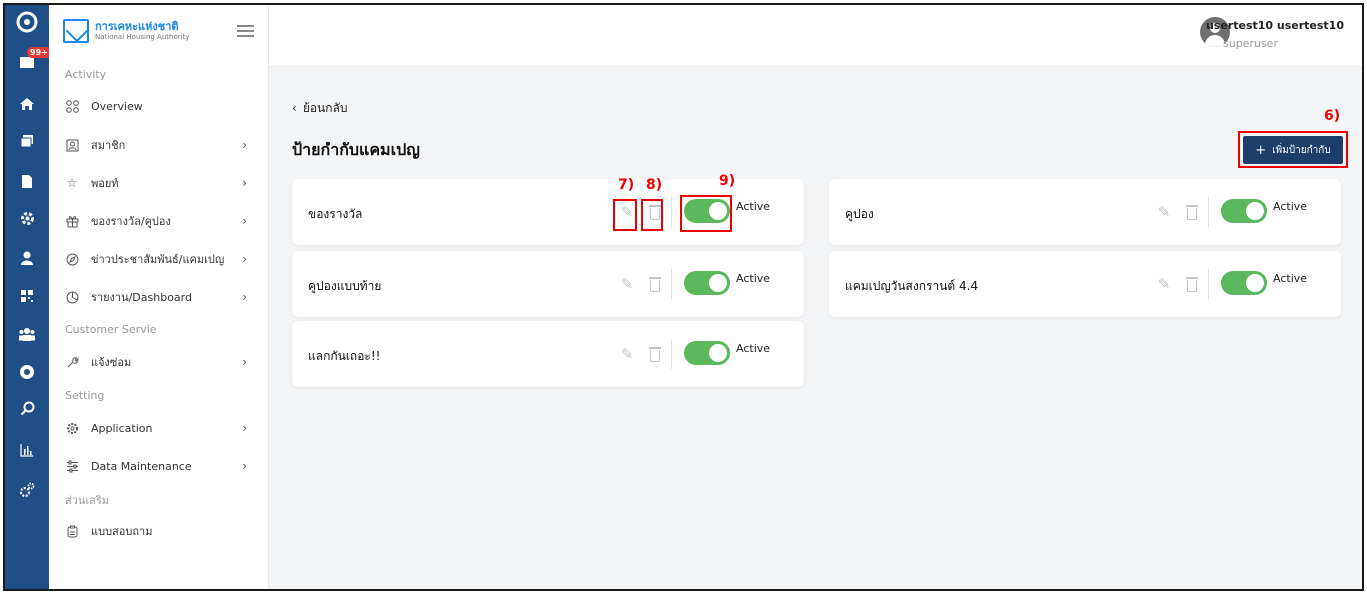  What do you see at coordinates (1332, 116) in the screenshot?
I see `annotation-add: 6)` at bounding box center [1332, 116].